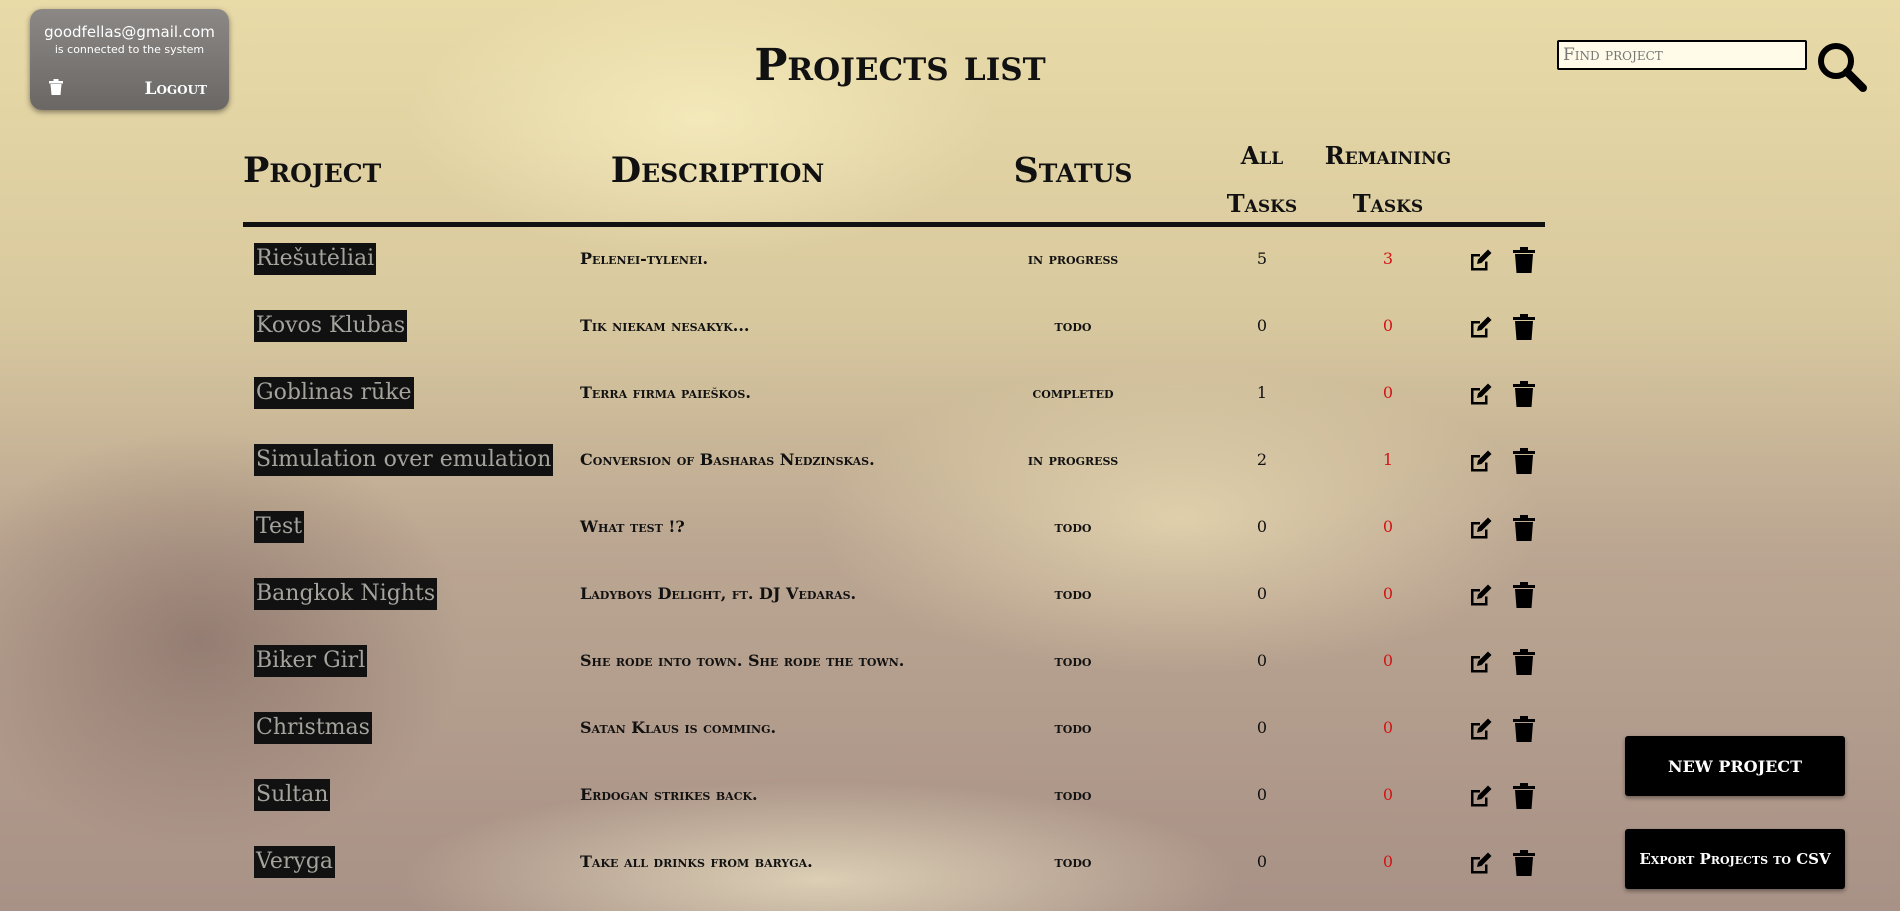  What do you see at coordinates (1682, 55) in the screenshot?
I see `search-input` at bounding box center [1682, 55].